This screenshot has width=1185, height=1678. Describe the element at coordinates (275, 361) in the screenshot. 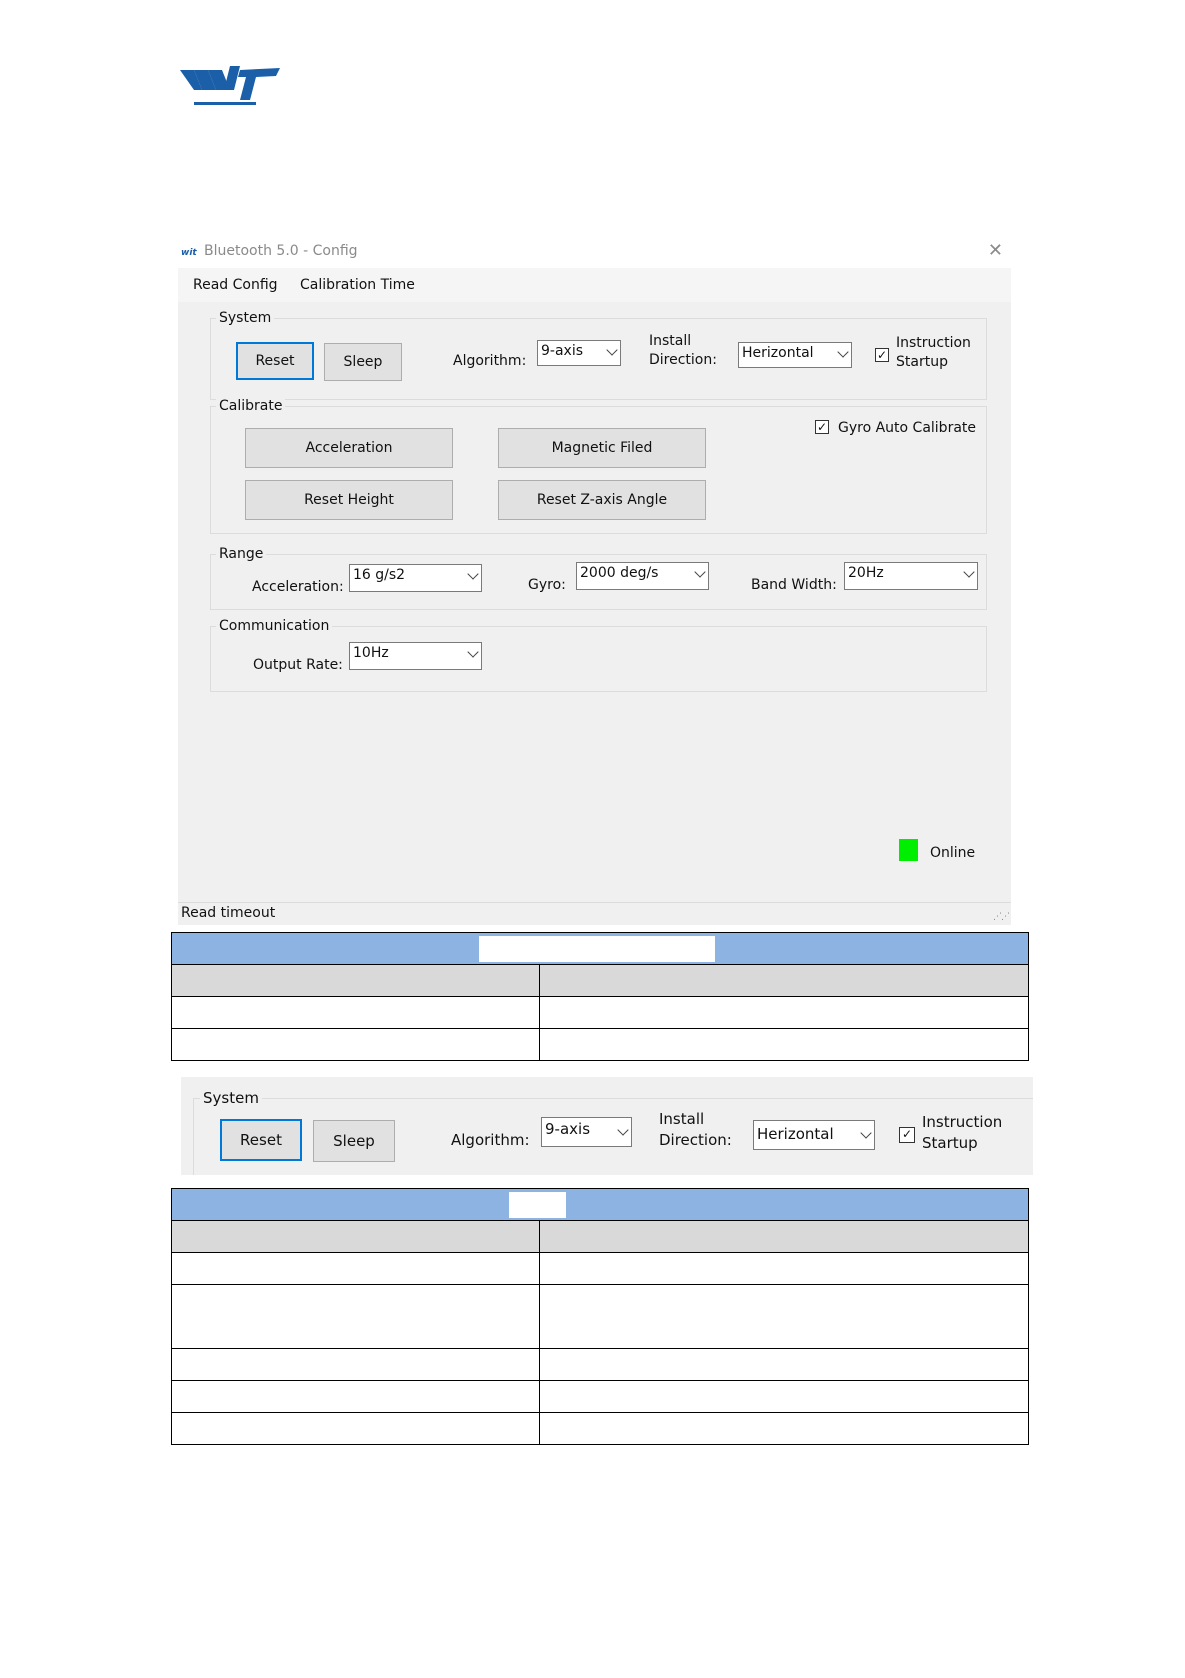

I see `reset-button: Reset` at that location.